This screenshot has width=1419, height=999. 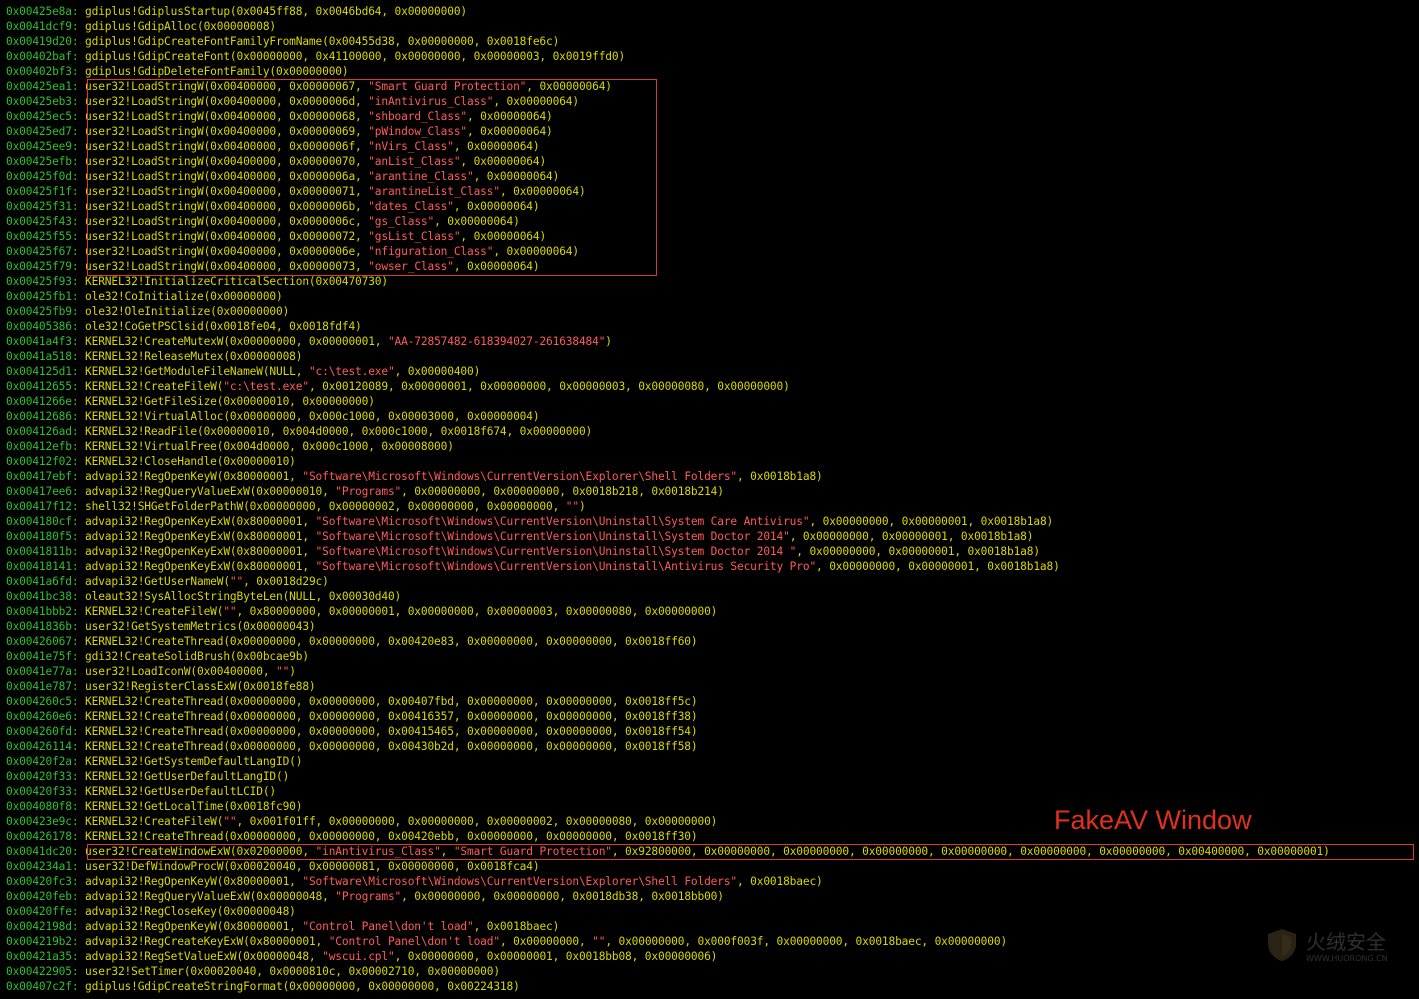 What do you see at coordinates (286, 581) in the screenshot?
I see `log-call-text: , 0x0018d29c)` at bounding box center [286, 581].